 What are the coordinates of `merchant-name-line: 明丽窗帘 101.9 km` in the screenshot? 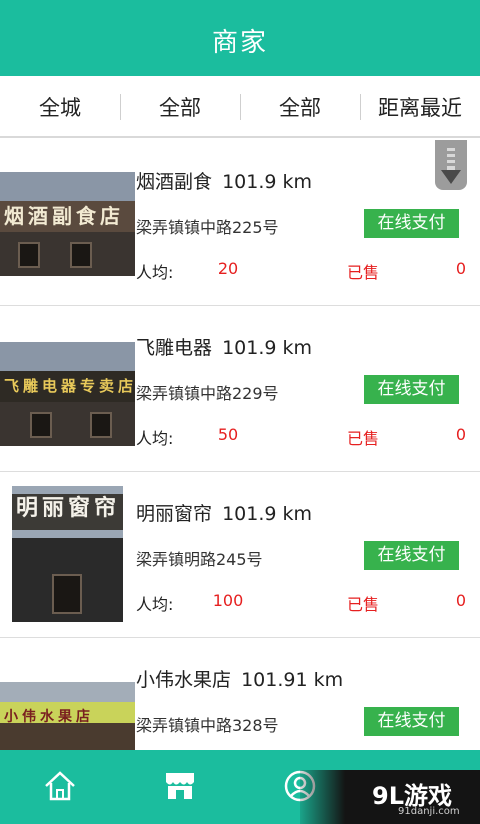 It's located at (224, 512).